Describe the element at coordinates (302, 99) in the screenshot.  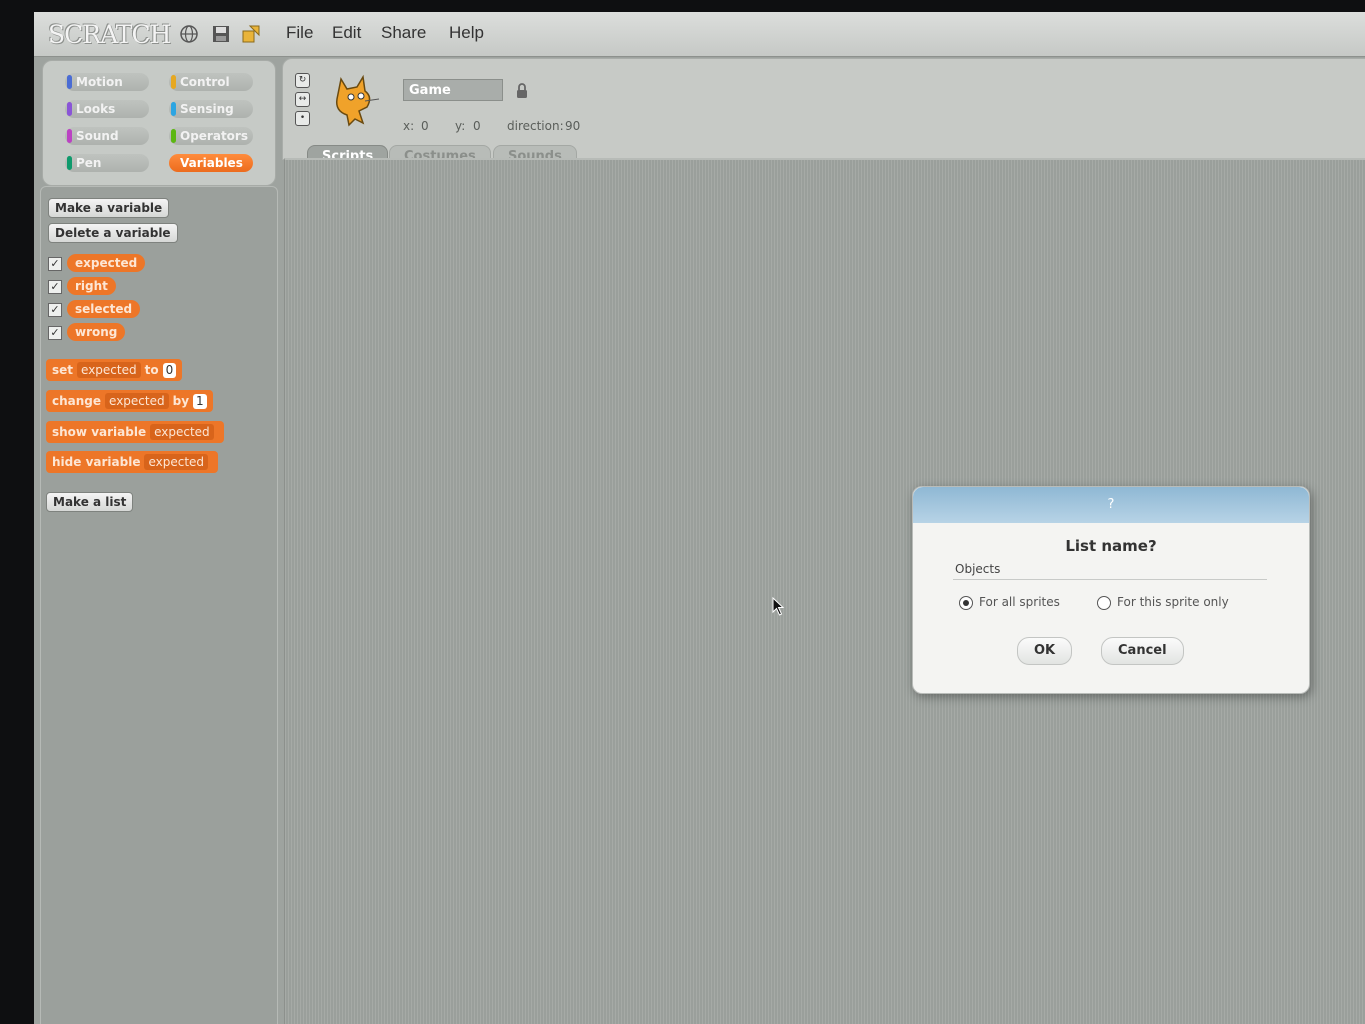
I see `flip-icon: ↔` at that location.